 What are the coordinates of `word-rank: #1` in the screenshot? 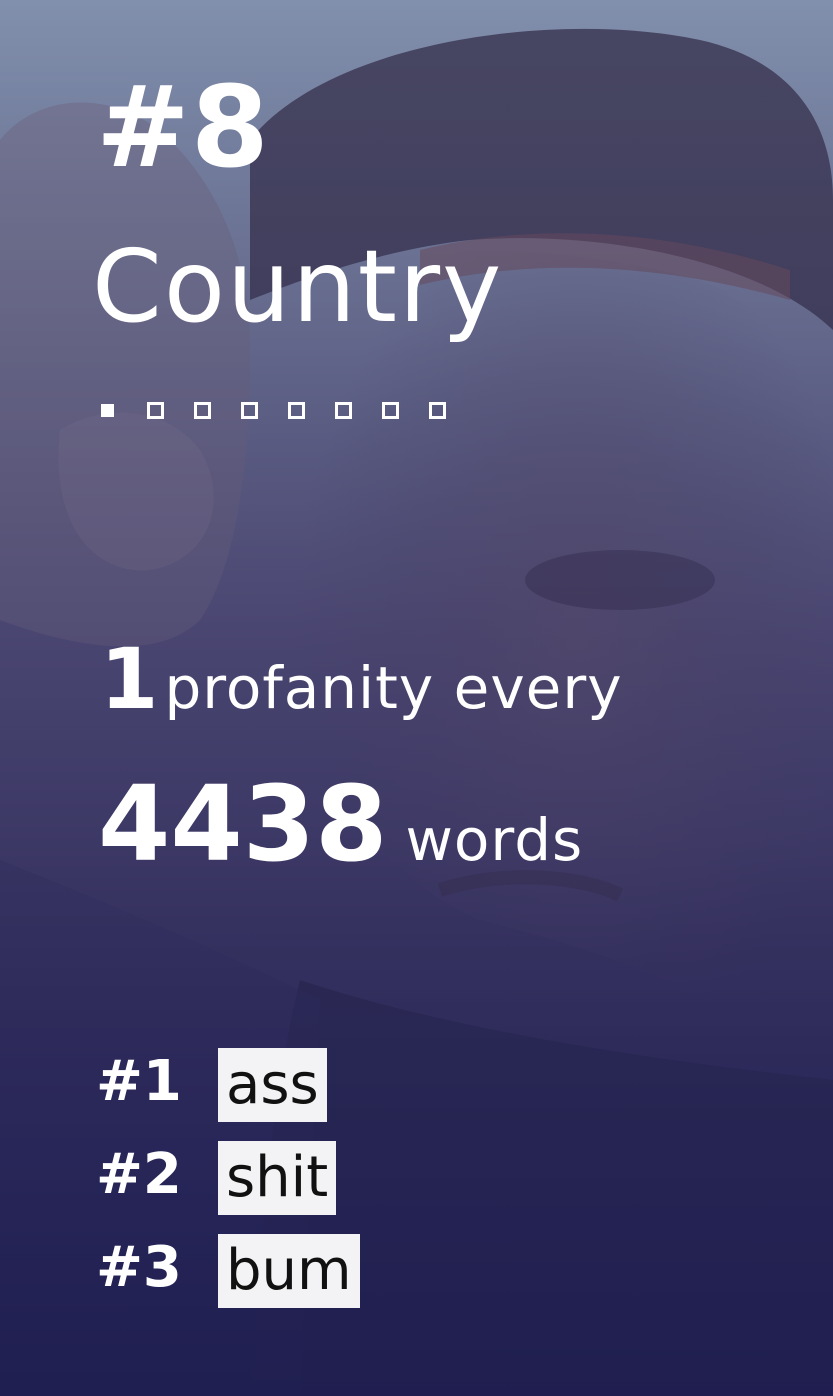 It's located at (139, 1081).